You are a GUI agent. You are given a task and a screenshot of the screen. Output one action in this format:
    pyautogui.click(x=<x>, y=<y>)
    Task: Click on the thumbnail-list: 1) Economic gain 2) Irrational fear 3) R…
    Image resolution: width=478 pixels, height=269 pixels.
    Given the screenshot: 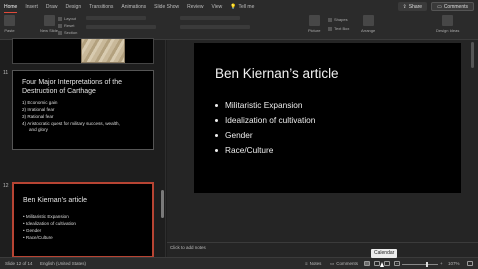 What is the action you would take?
    pyautogui.click(x=71, y=115)
    